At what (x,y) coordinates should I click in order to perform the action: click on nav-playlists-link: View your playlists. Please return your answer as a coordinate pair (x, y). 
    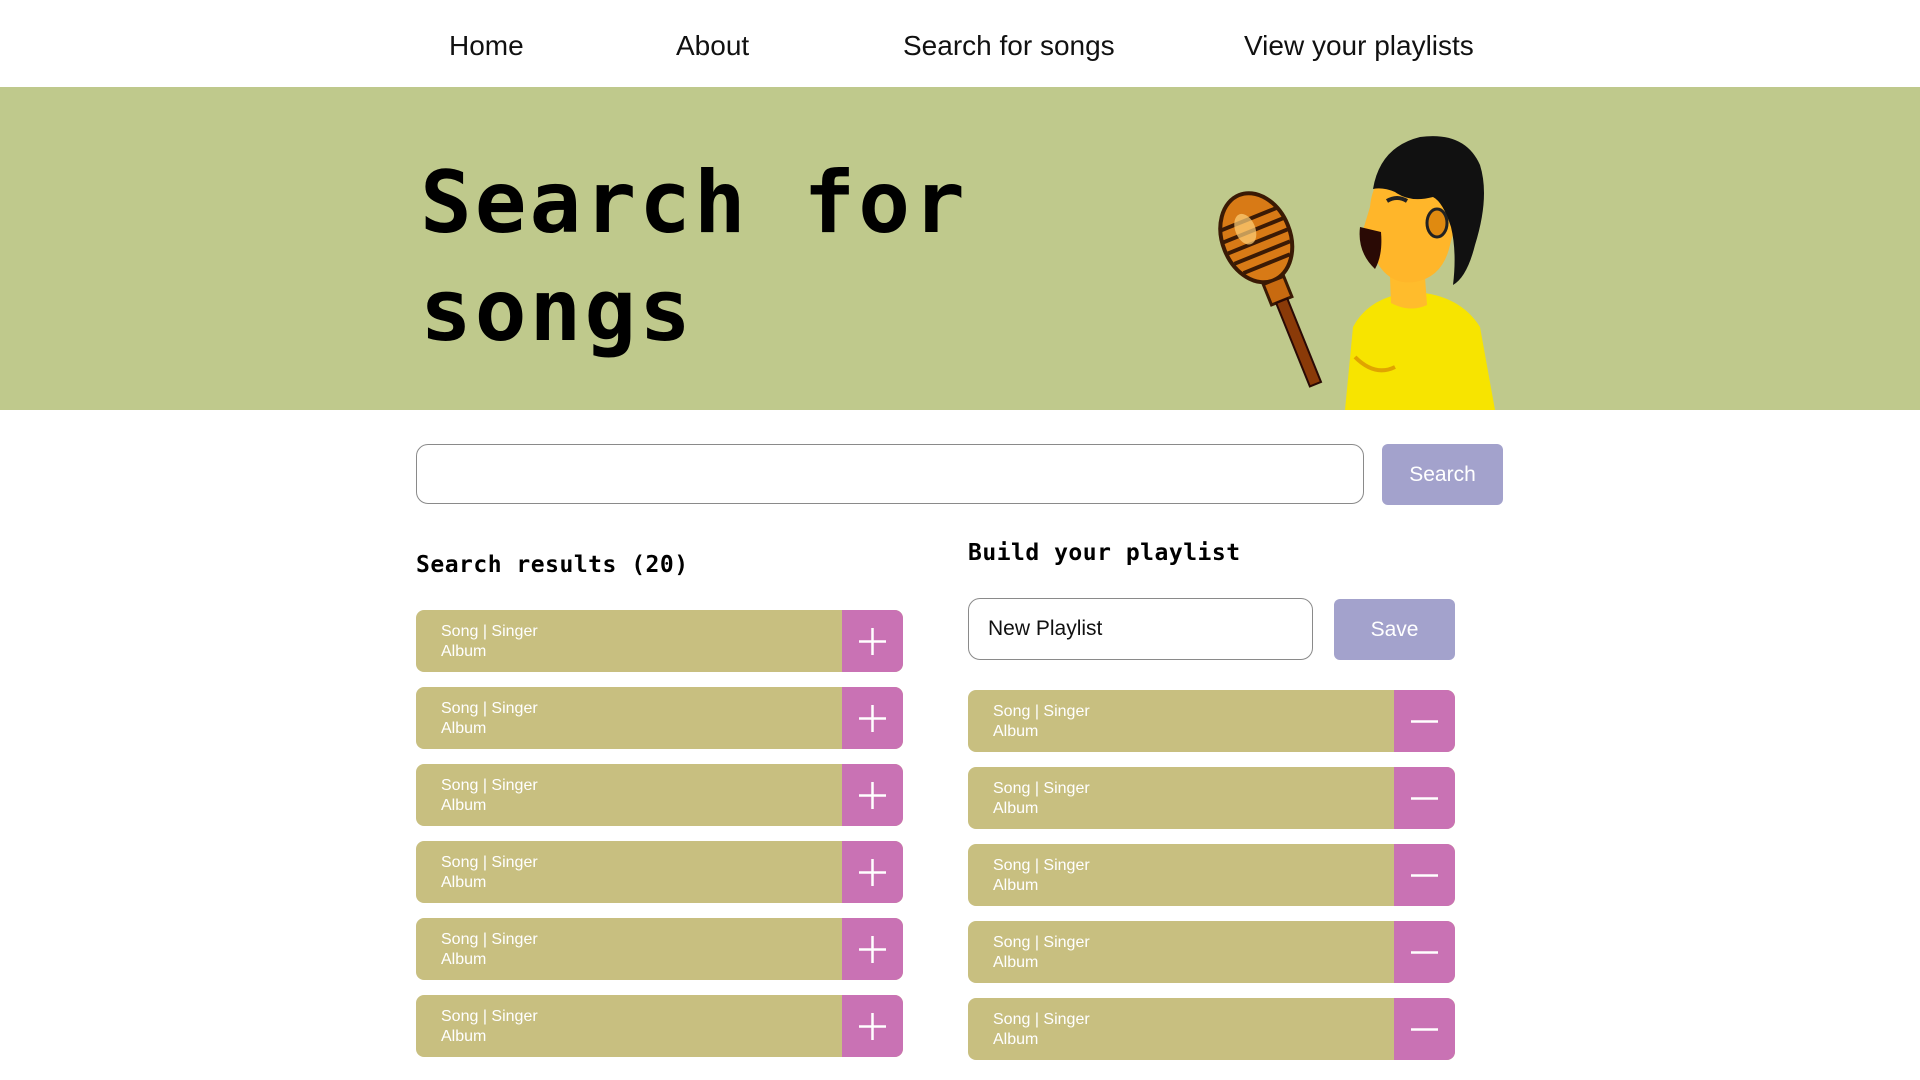
    Looking at the image, I should click on (1359, 46).